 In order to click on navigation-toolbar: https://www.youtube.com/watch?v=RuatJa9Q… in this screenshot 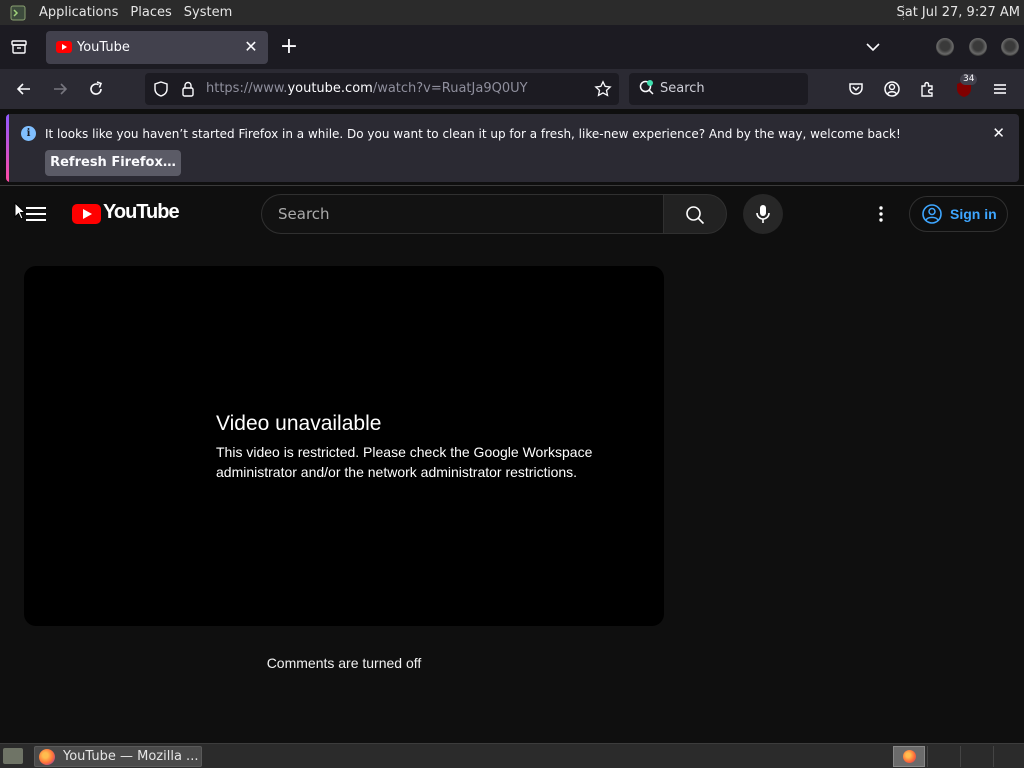, I will do `click(512, 89)`.